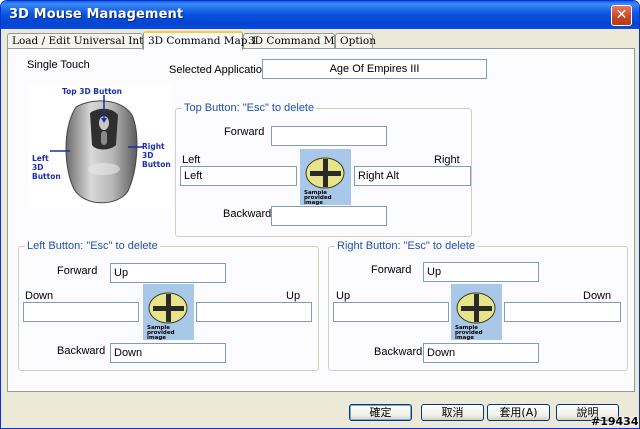 The height and width of the screenshot is (429, 640). I want to click on right-up-field, so click(391, 312).